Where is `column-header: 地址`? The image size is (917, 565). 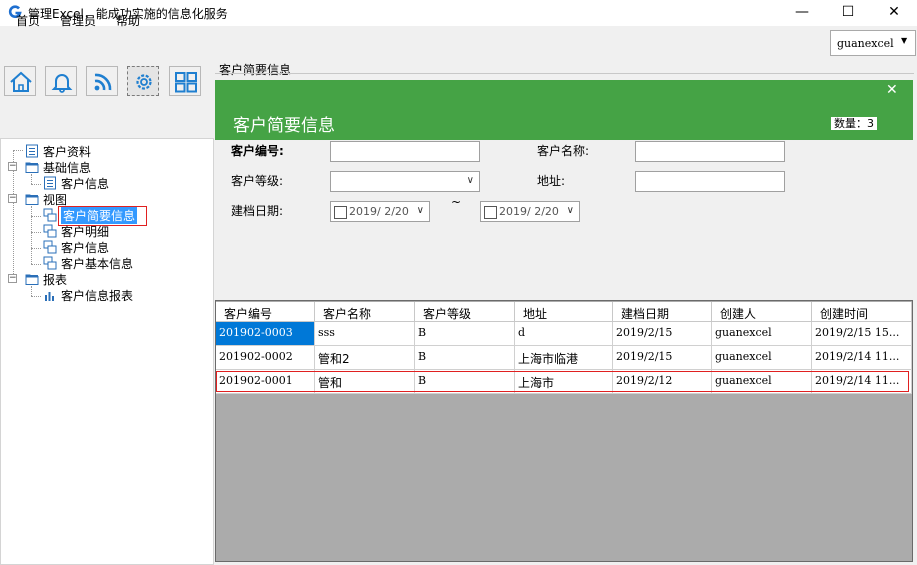 column-header: 地址 is located at coordinates (564, 312).